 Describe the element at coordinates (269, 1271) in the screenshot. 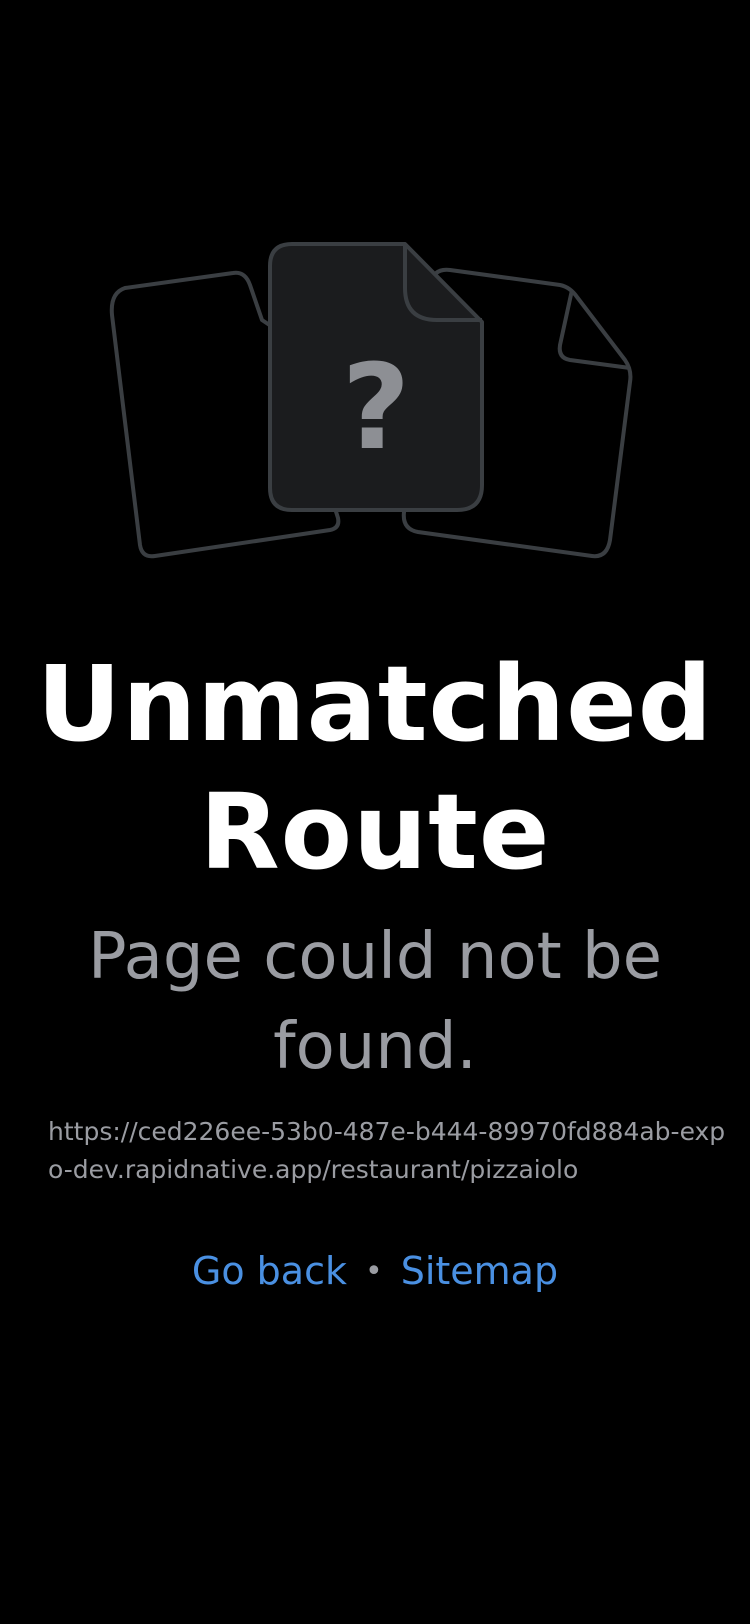

I see `go-back-link: Go back` at that location.